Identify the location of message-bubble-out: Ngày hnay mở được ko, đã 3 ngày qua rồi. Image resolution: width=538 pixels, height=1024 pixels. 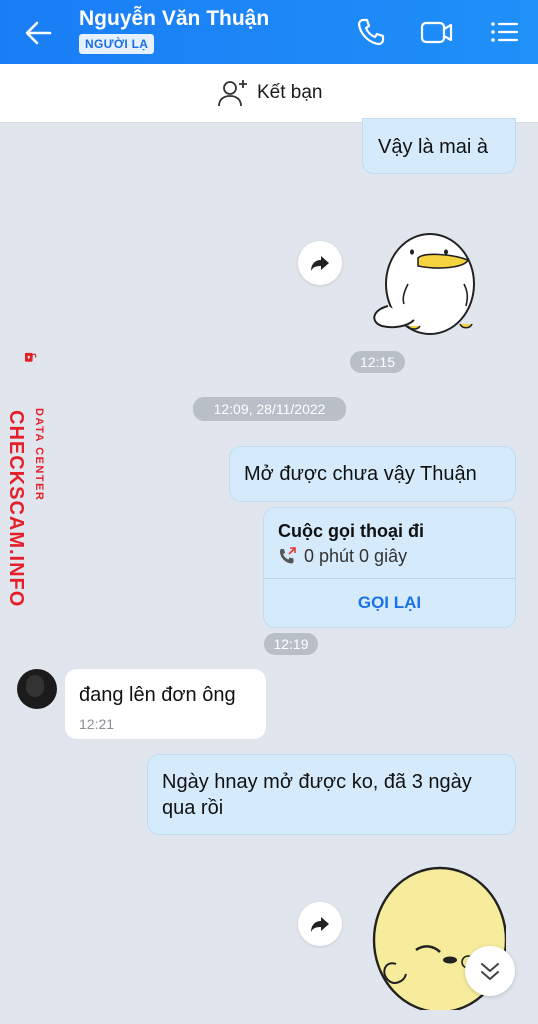
(331, 794).